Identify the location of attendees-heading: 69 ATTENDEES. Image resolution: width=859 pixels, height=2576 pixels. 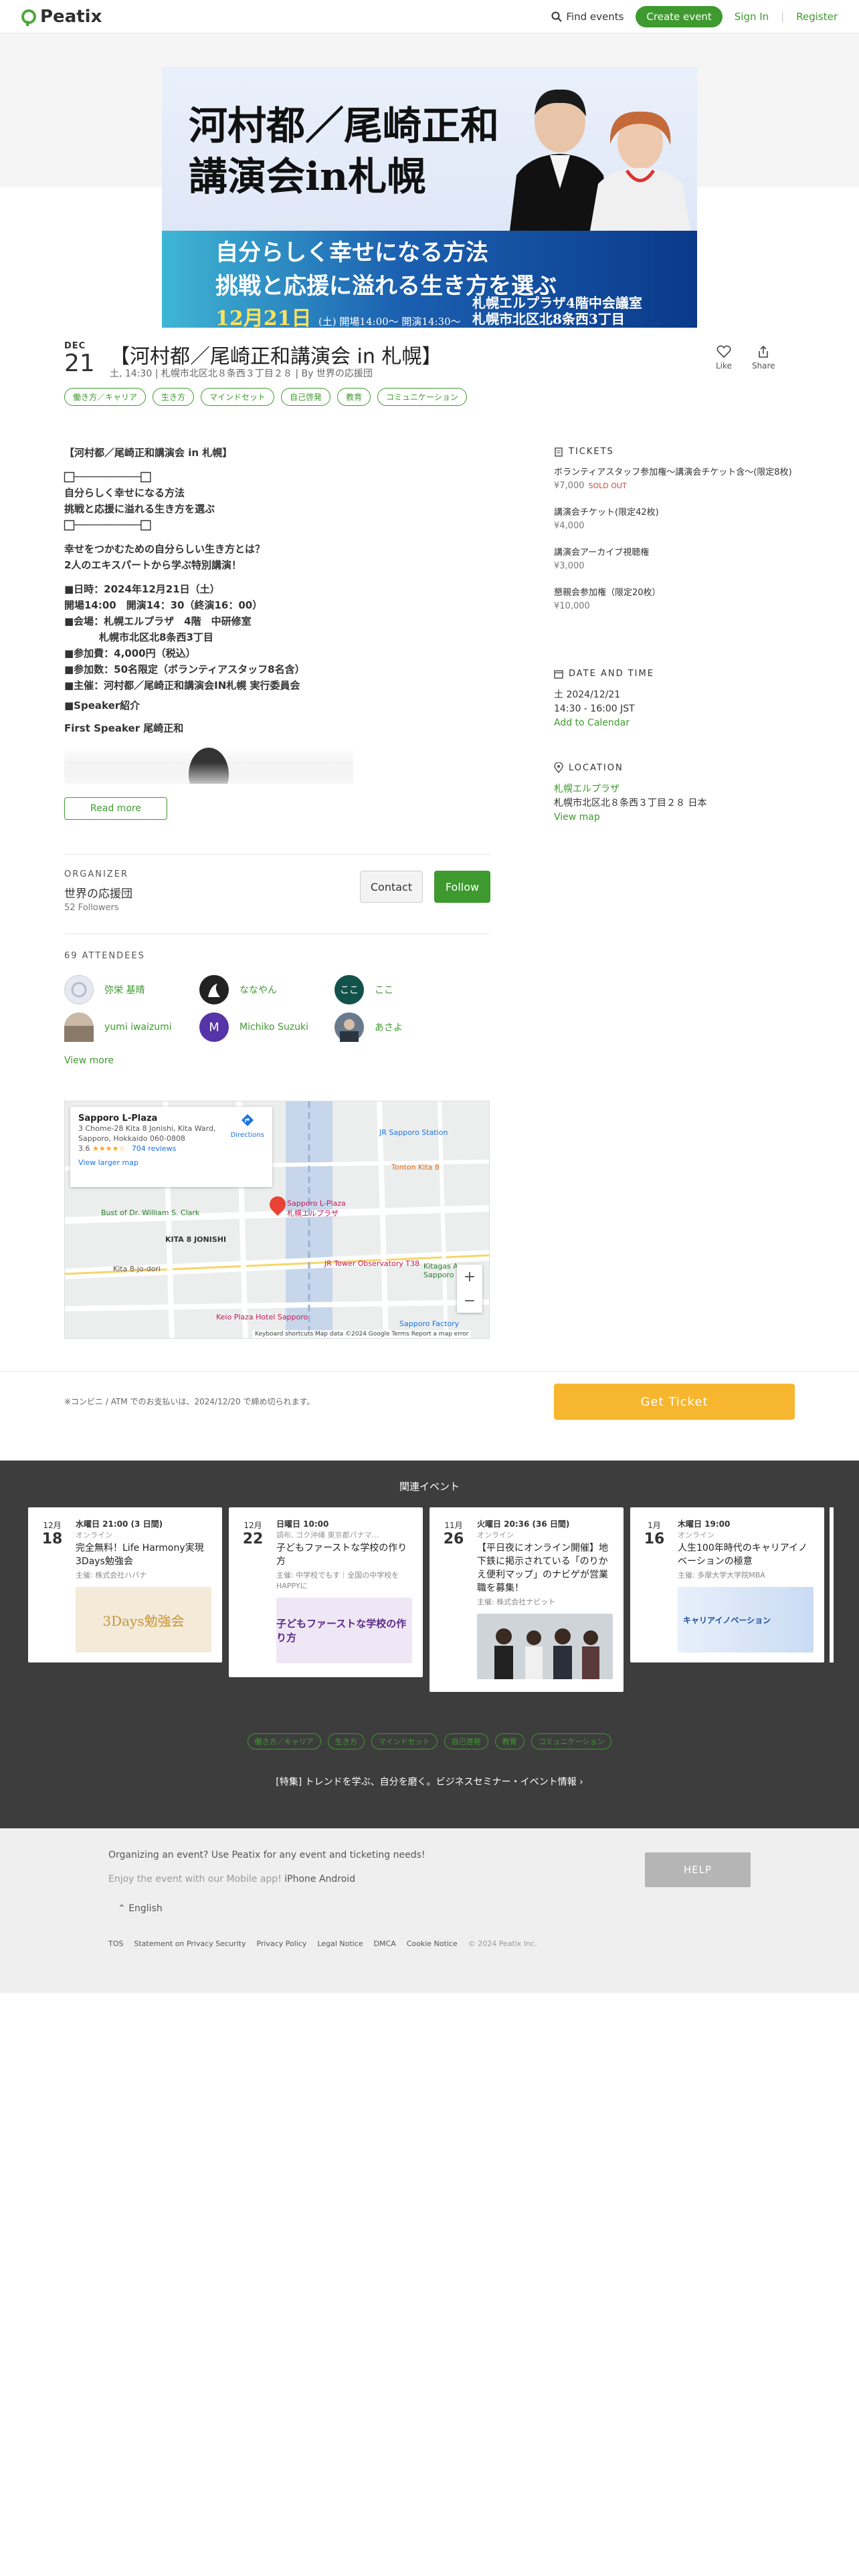
(105, 956).